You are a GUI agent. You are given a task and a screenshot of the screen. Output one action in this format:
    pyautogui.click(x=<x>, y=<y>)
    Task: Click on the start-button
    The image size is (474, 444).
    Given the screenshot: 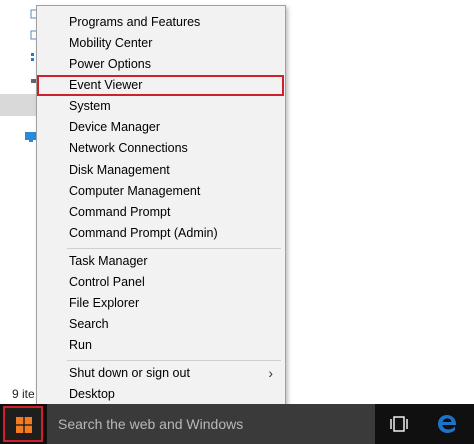 What is the action you would take?
    pyautogui.click(x=23, y=424)
    